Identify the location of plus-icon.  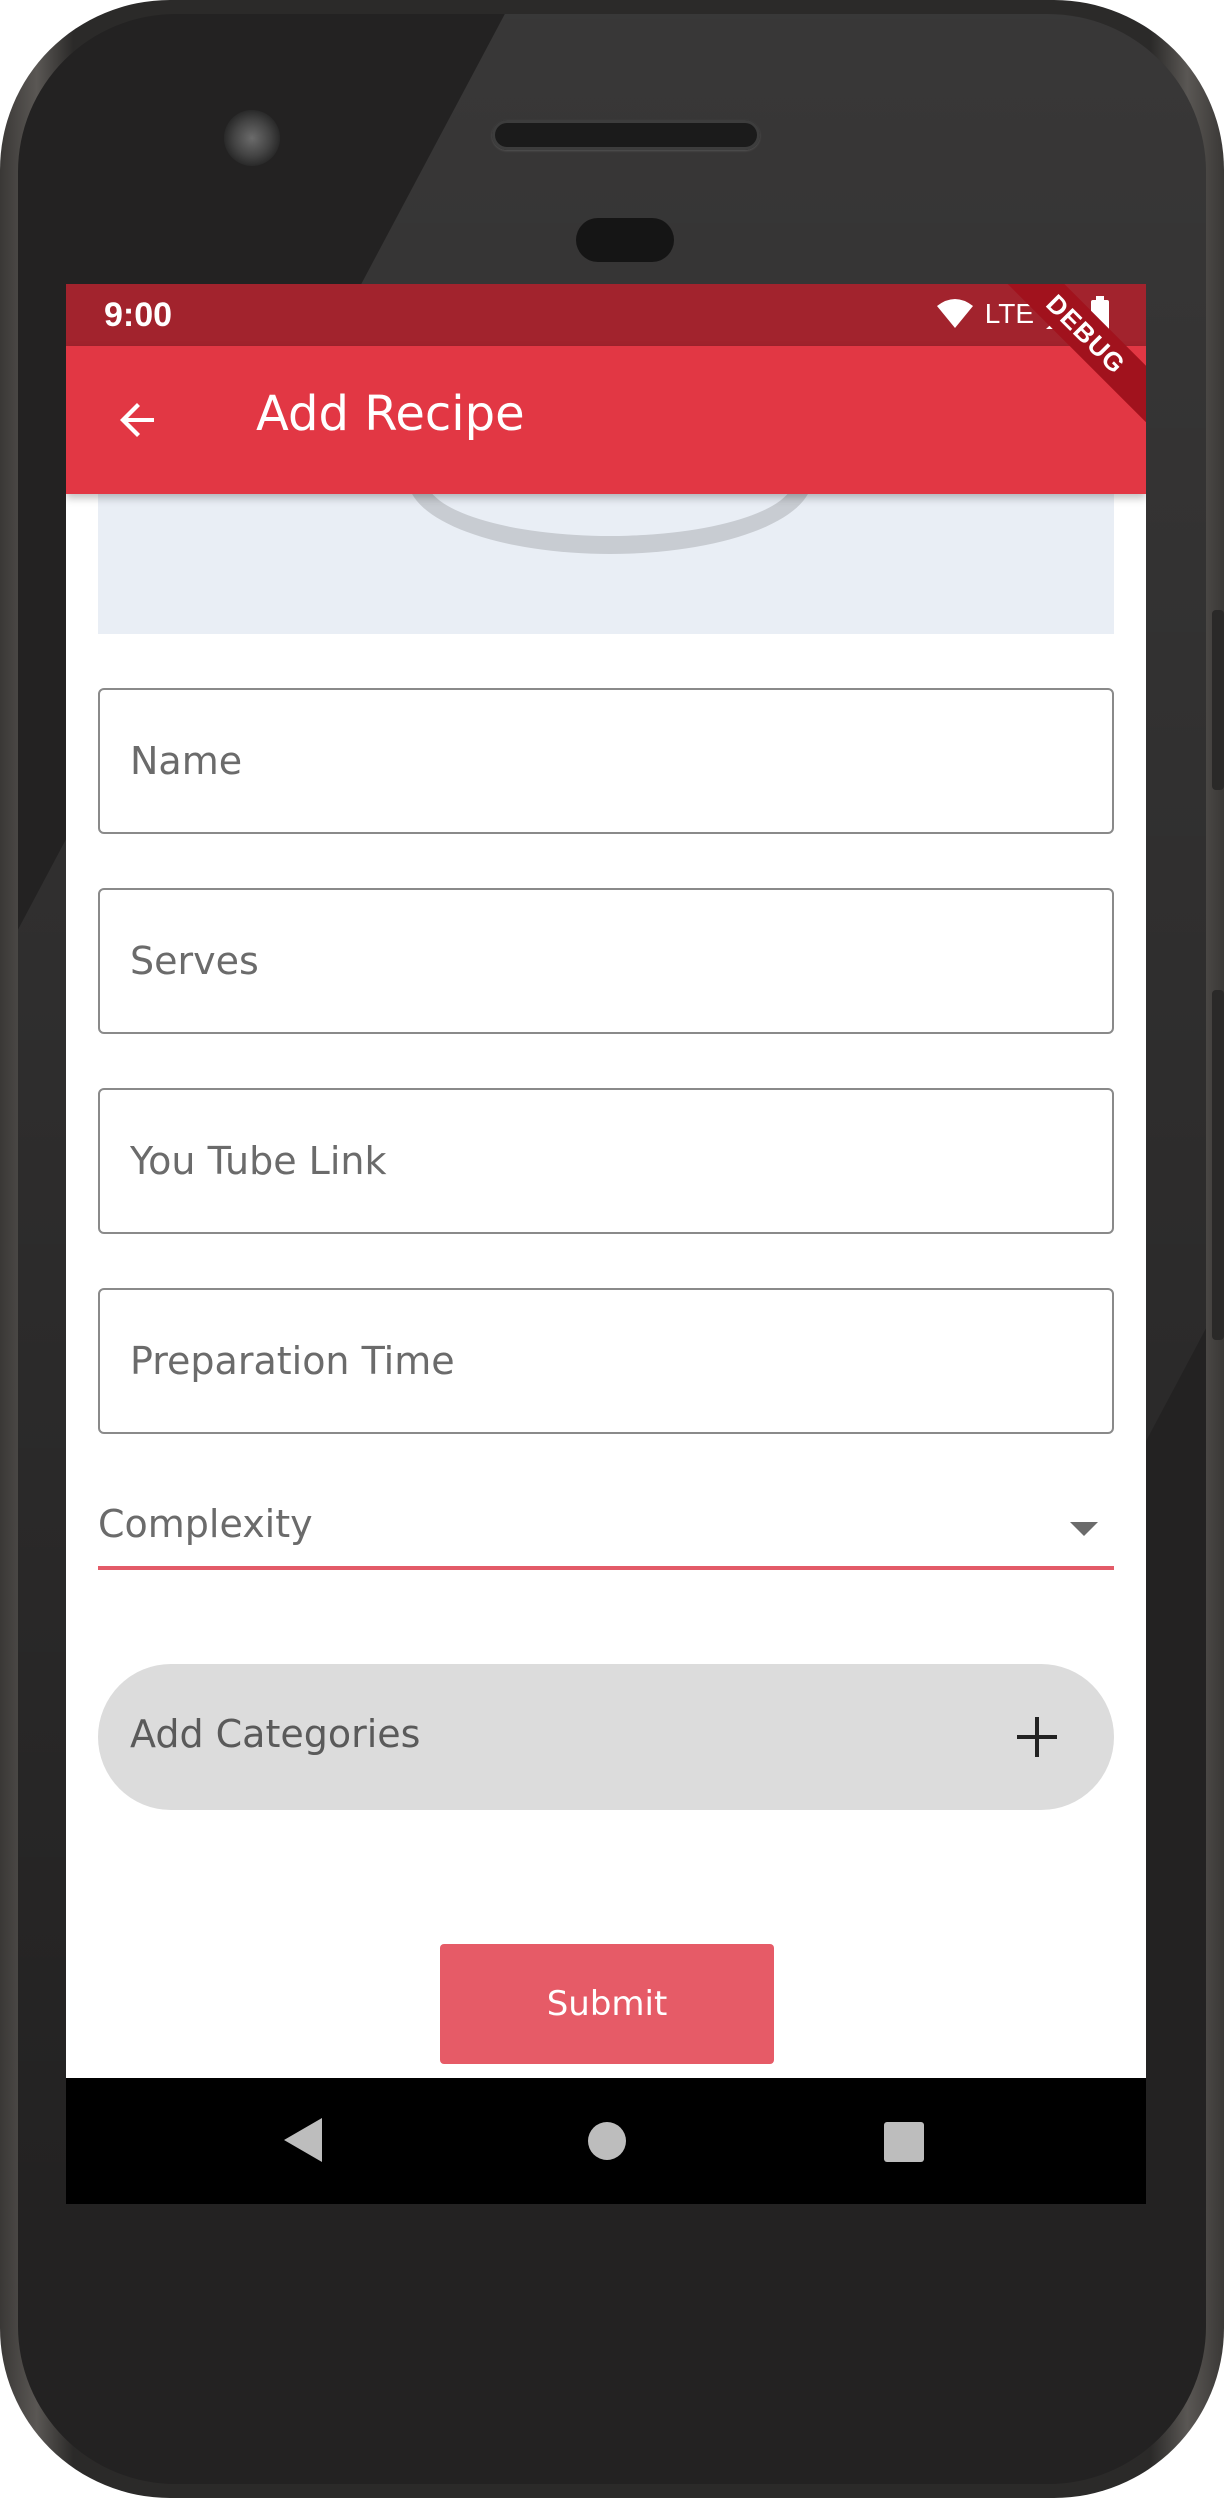
(1037, 1737).